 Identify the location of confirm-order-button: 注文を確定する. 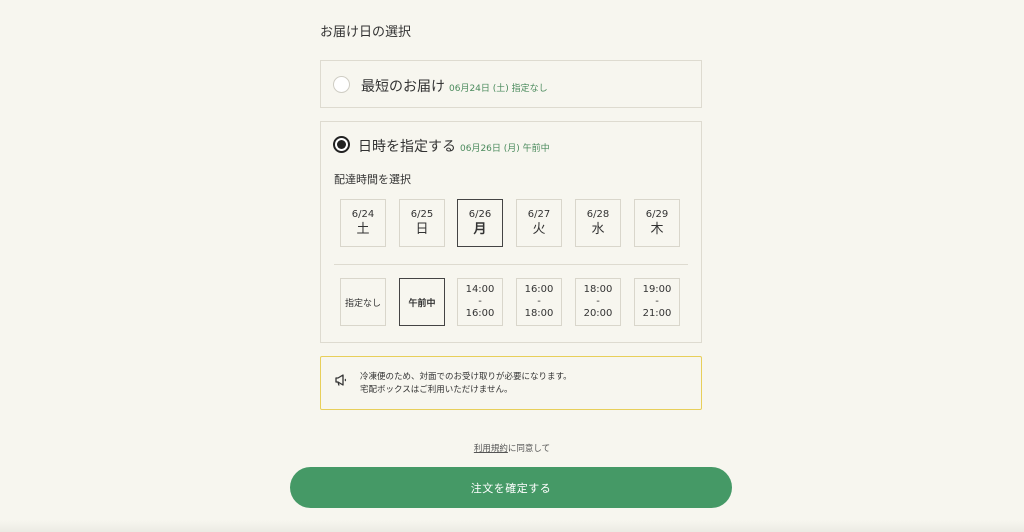
(511, 487).